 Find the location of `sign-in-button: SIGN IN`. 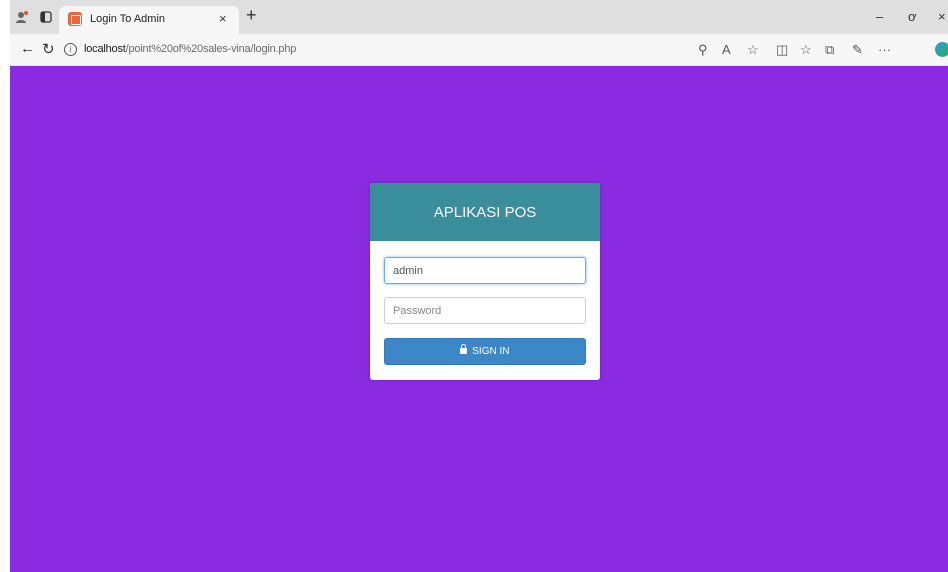

sign-in-button: SIGN IN is located at coordinates (485, 351).